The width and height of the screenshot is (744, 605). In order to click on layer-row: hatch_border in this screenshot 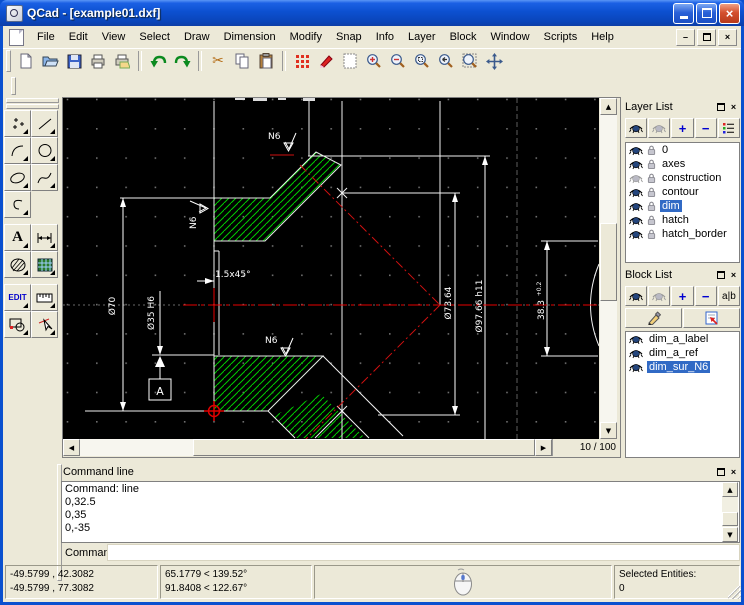, I will do `click(682, 234)`.